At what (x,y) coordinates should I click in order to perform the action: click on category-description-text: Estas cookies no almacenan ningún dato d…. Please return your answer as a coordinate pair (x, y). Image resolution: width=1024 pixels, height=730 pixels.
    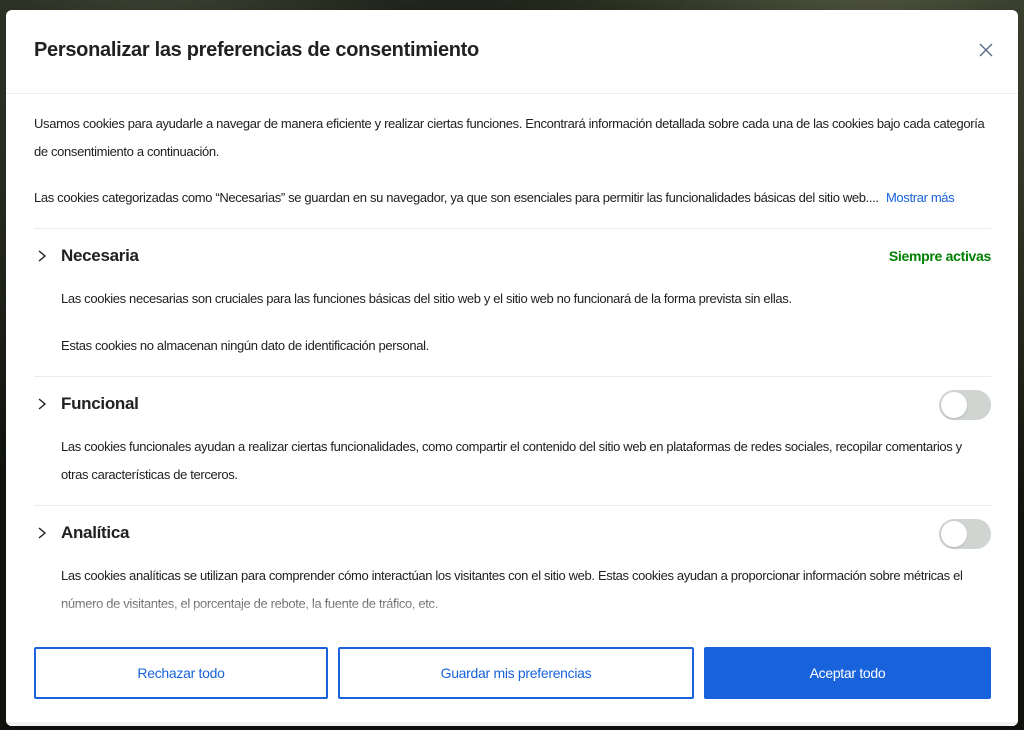
    Looking at the image, I should click on (245, 345).